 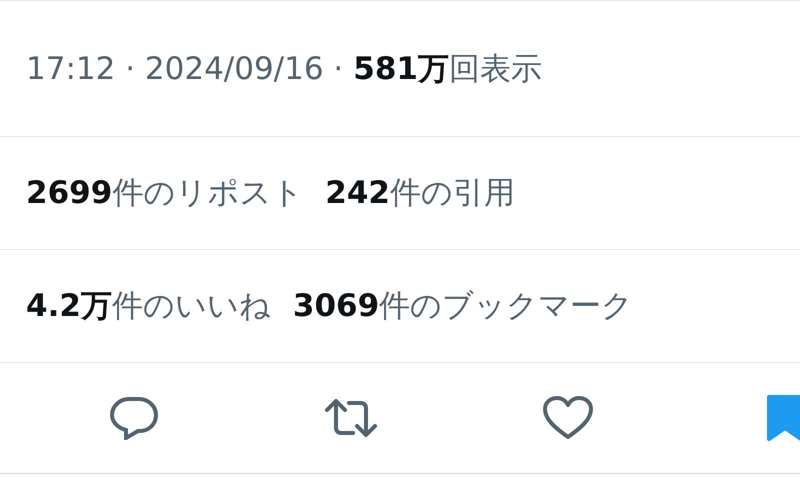 I want to click on bookmark-icon, so click(x=782, y=418).